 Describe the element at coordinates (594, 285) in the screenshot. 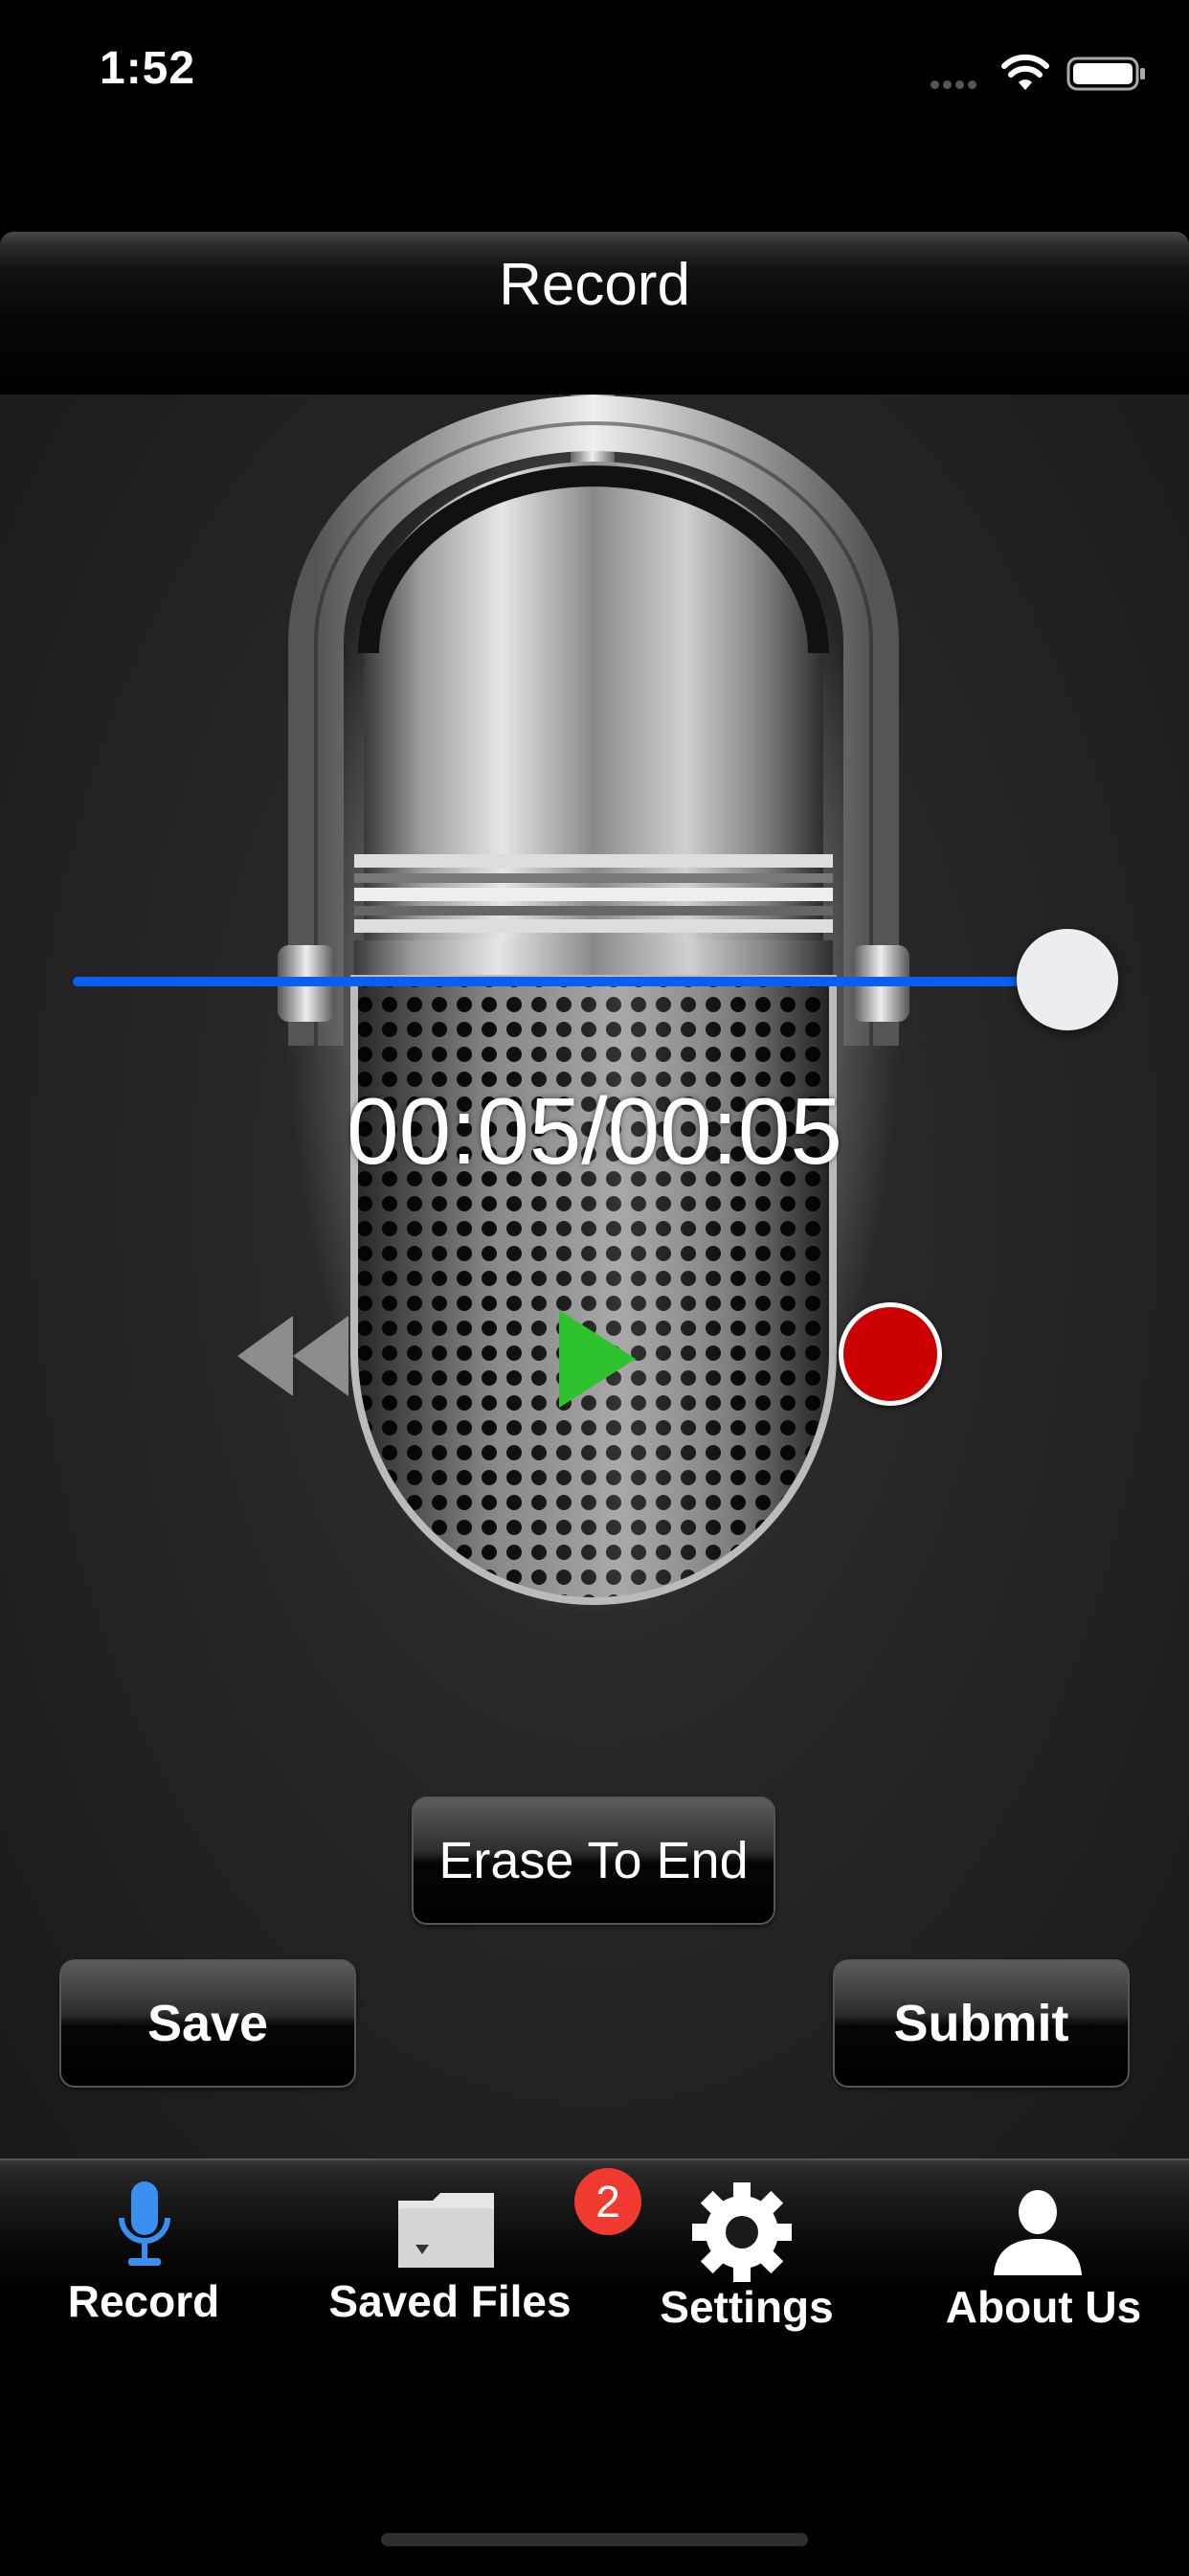

I see `page-title: Record` at that location.